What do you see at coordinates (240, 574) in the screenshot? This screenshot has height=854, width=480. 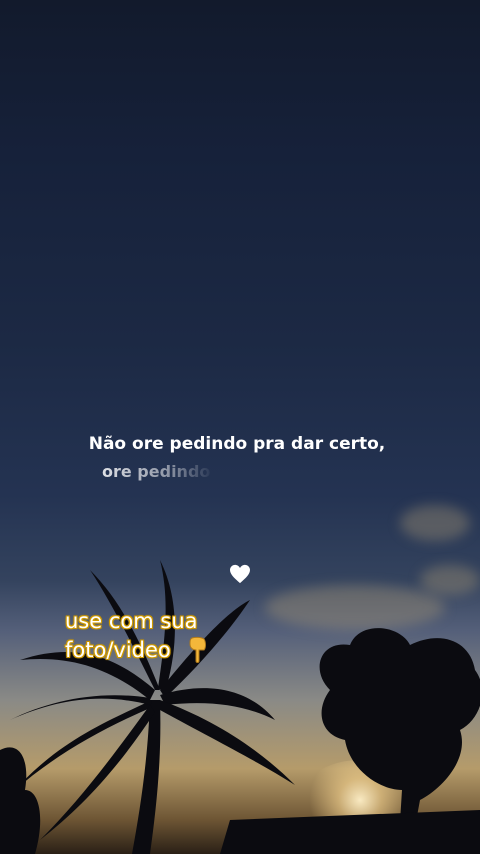 I see `white-heart-icon` at bounding box center [240, 574].